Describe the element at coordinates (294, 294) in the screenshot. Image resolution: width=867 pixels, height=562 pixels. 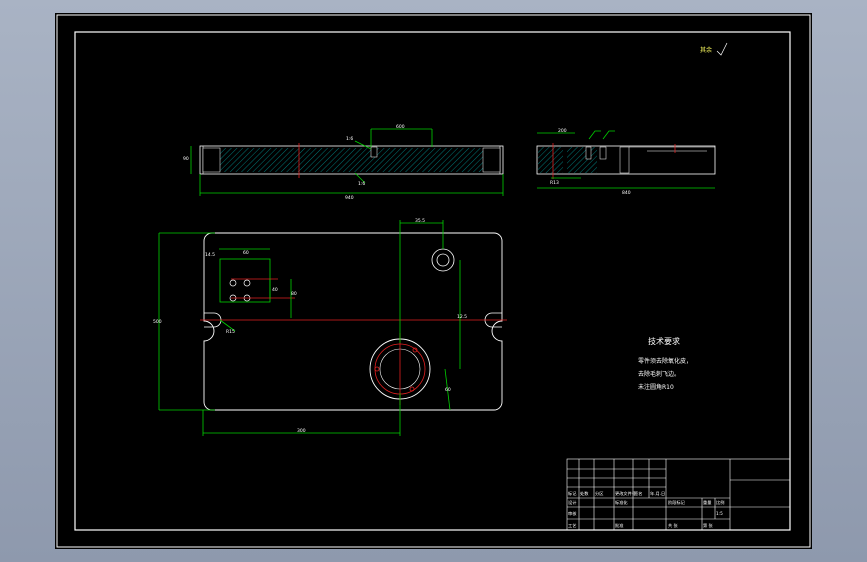
I see `svg-text: 80` at that location.